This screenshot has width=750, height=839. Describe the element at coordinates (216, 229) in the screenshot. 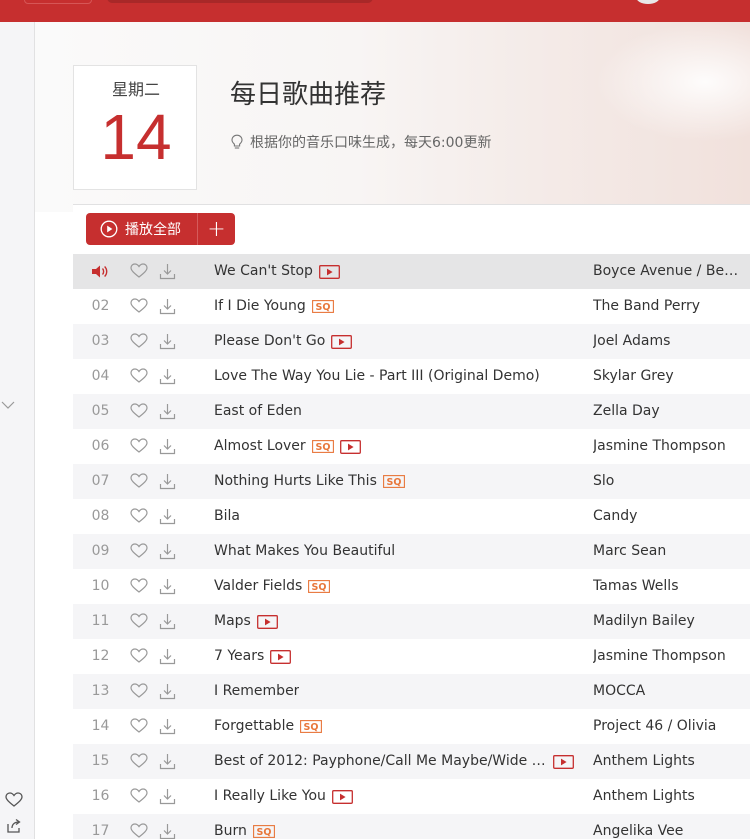

I see `add-all-button: +` at that location.